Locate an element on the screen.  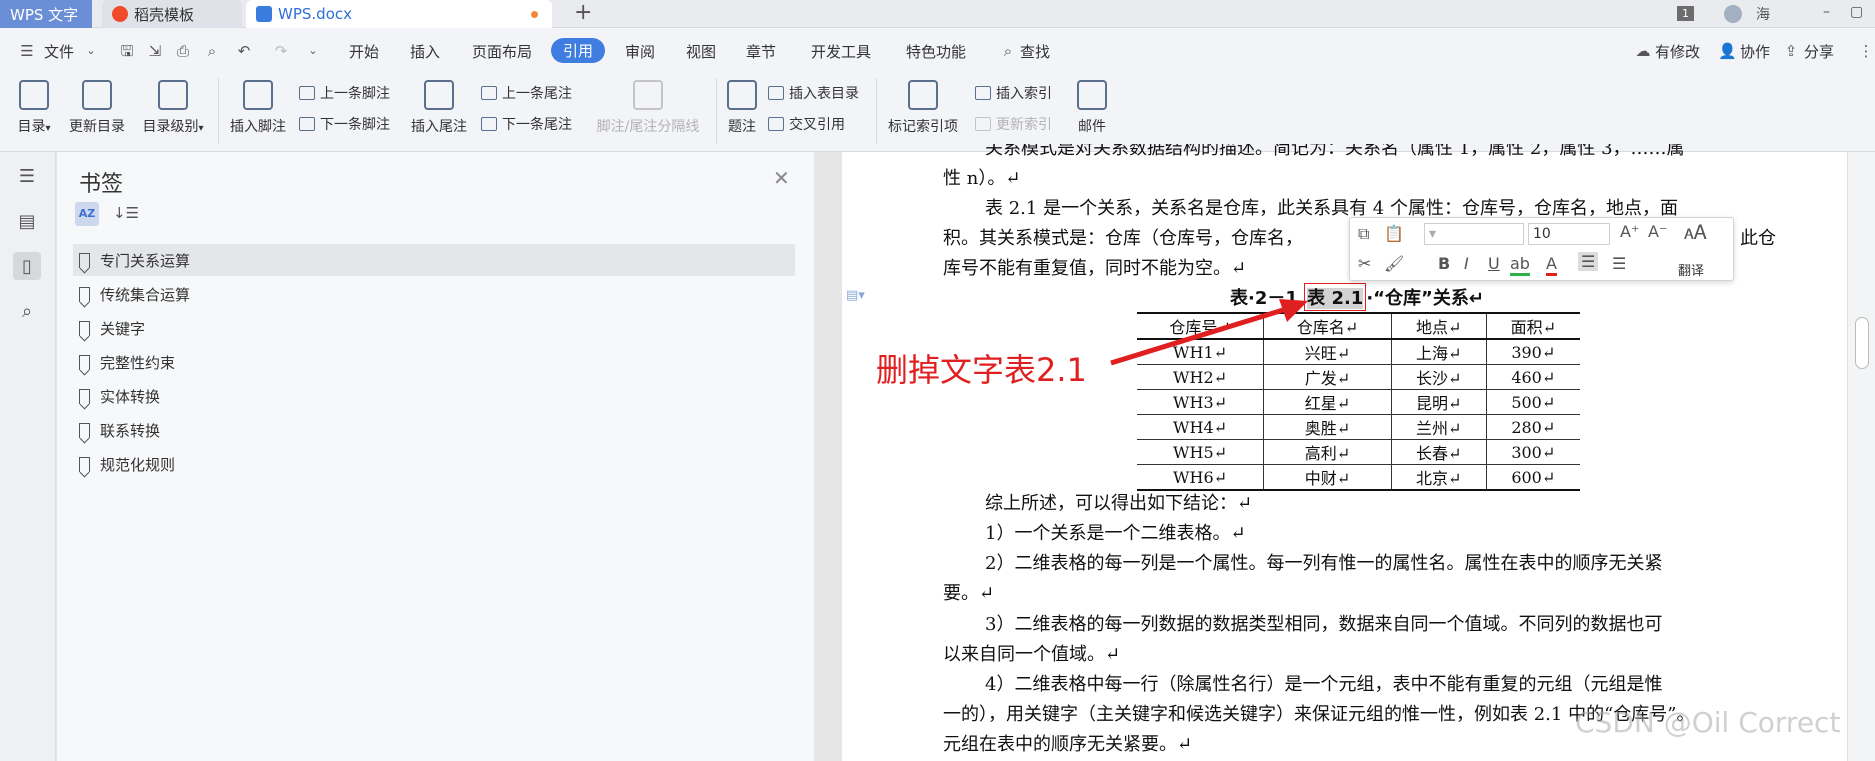
pages-icon: ▤ is located at coordinates (27, 221).